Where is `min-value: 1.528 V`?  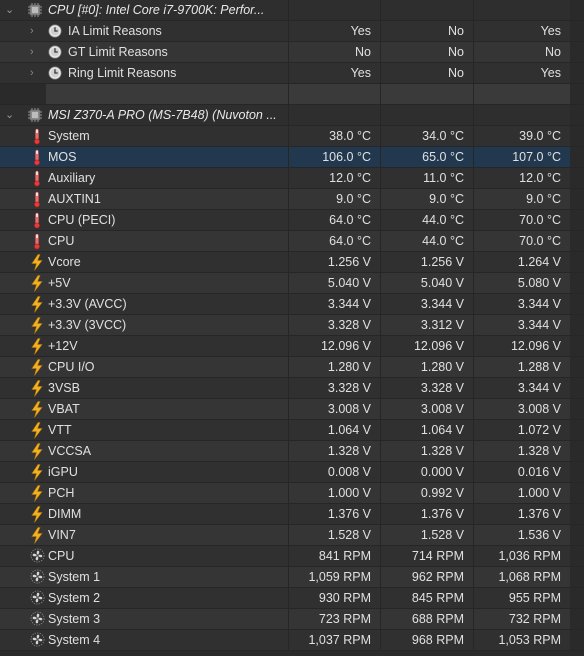
min-value: 1.528 V is located at coordinates (426, 535).